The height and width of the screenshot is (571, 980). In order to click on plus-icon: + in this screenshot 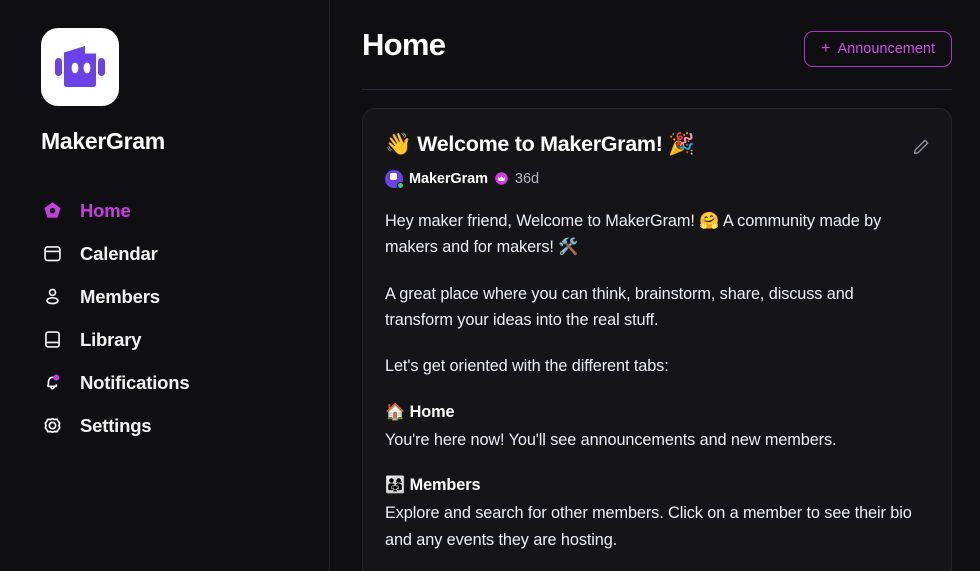, I will do `click(826, 48)`.